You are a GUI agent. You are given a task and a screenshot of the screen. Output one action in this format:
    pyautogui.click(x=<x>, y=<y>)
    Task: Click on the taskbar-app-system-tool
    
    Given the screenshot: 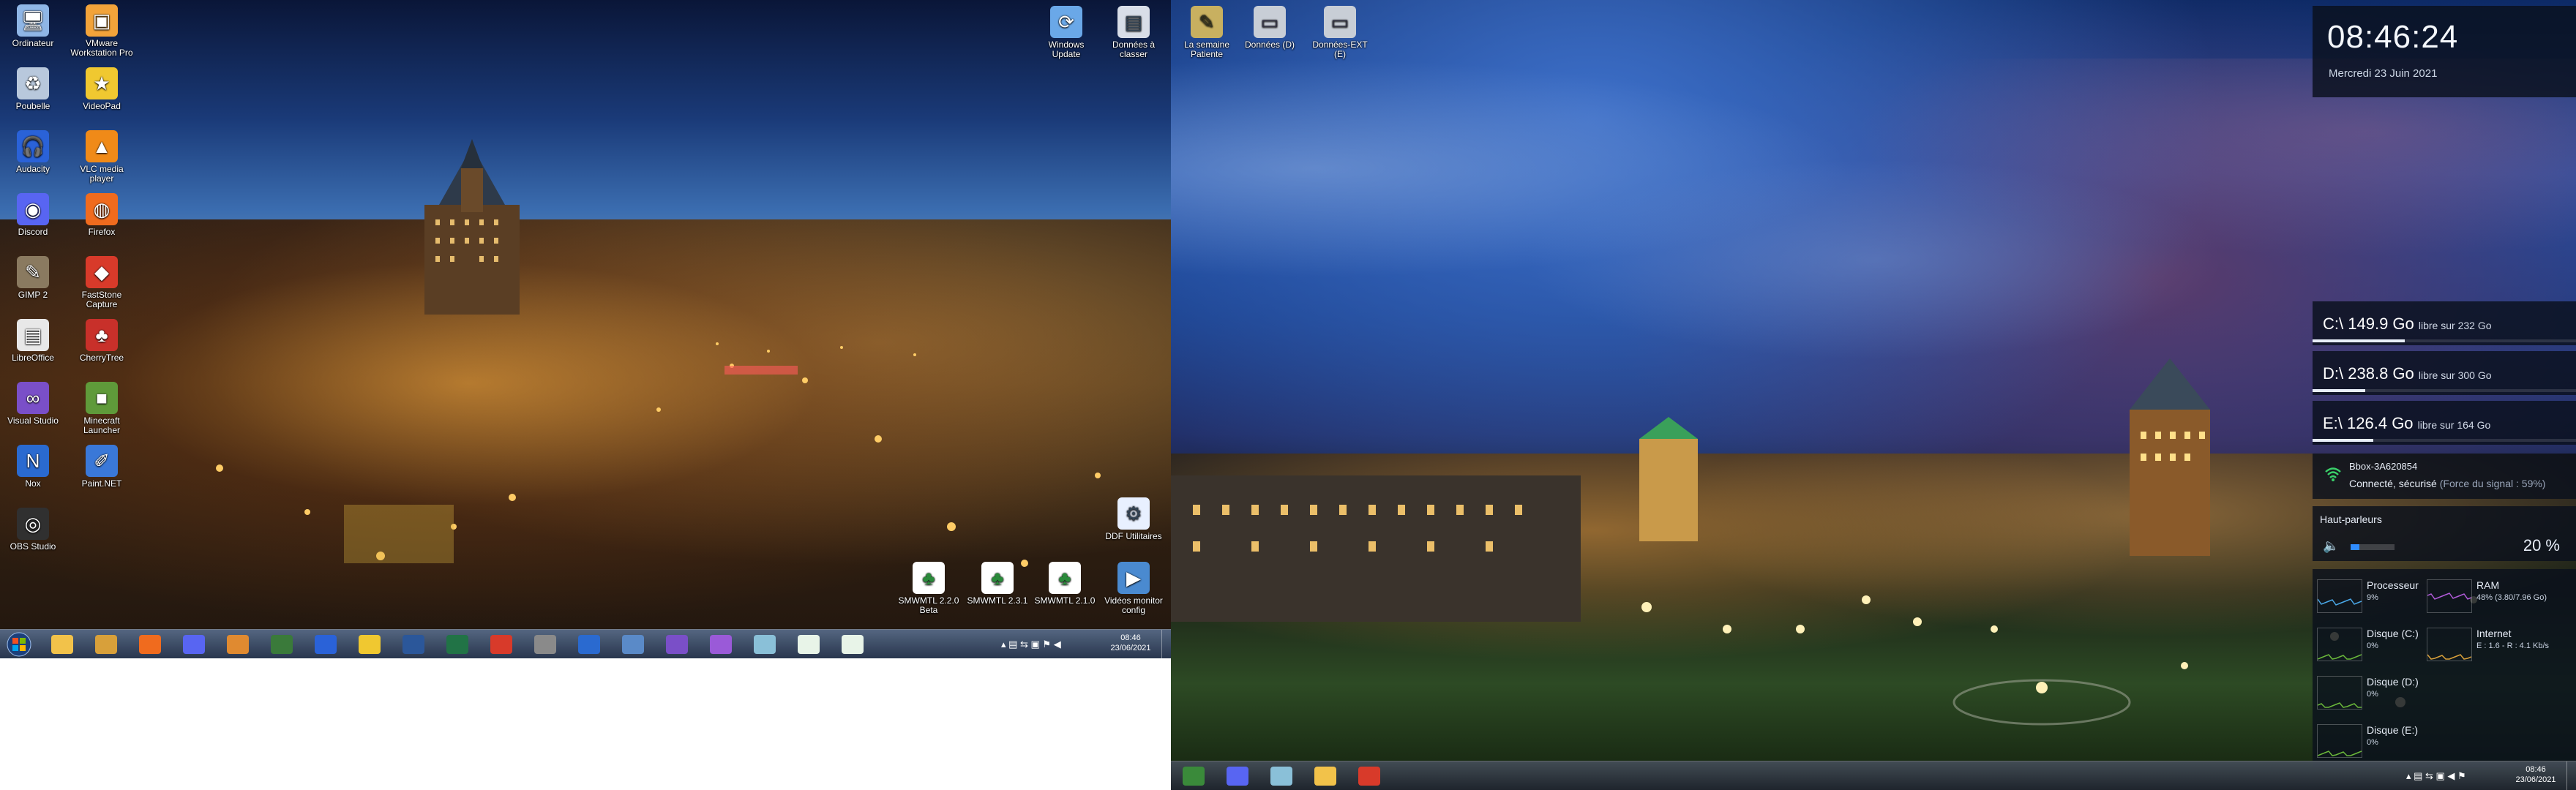 What is the action you would take?
    pyautogui.click(x=545, y=644)
    